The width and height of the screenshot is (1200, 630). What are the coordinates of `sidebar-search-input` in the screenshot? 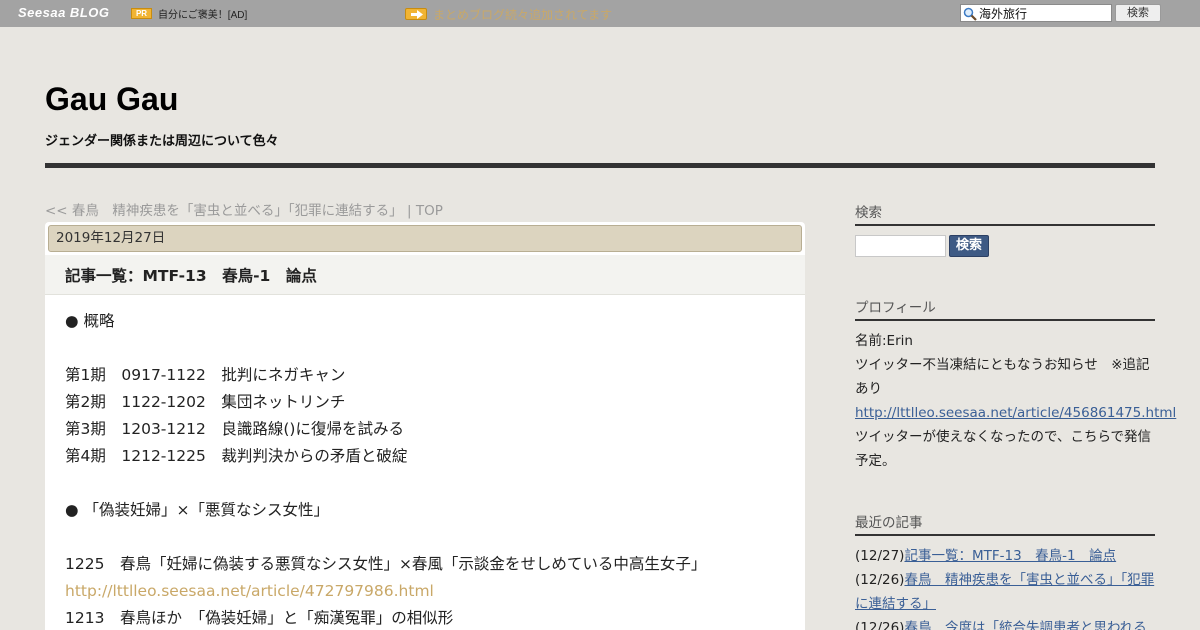 It's located at (900, 246).